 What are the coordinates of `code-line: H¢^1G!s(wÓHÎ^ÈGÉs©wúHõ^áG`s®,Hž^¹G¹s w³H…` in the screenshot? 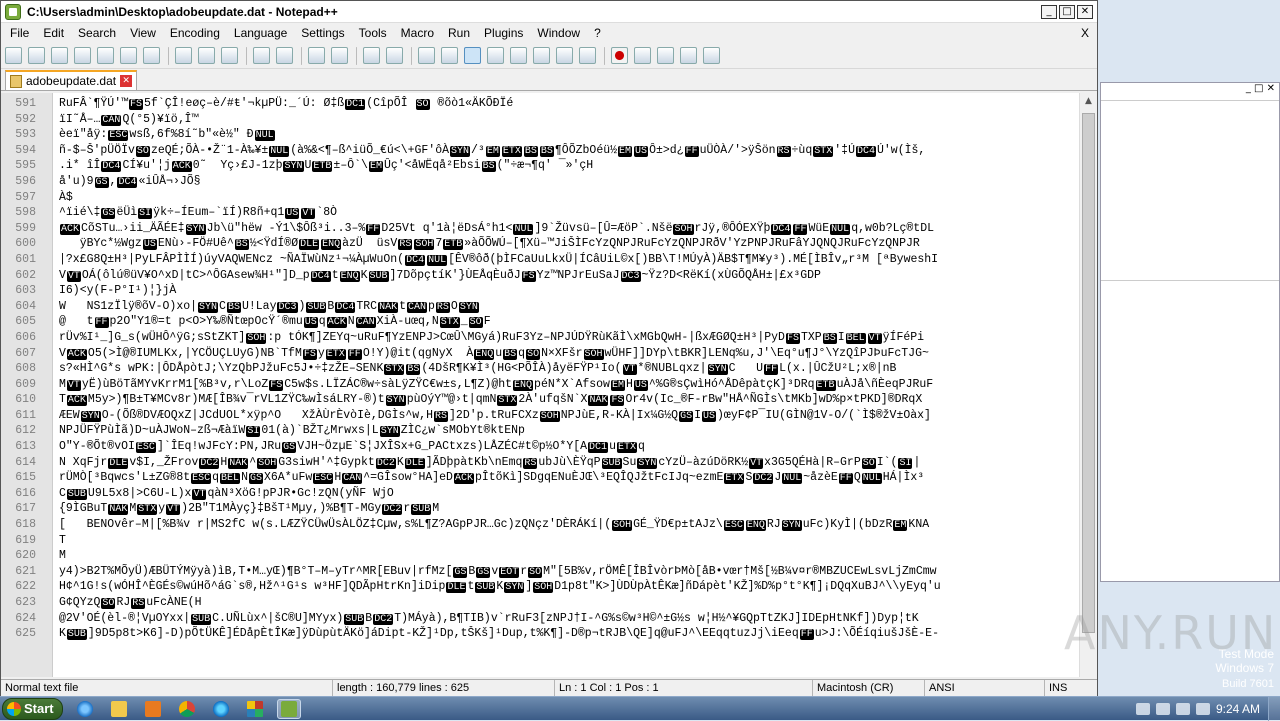 It's located at (569, 587).